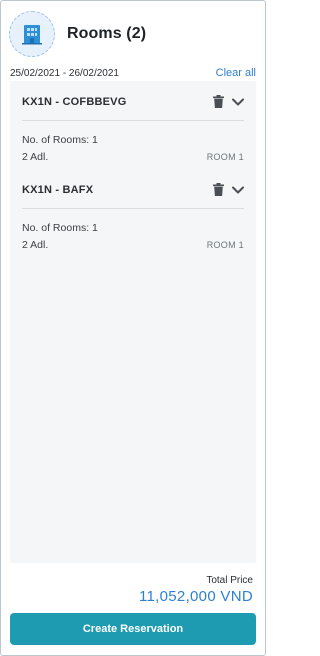  What do you see at coordinates (196, 596) in the screenshot?
I see `total-price-value: 11,052,000 VND` at bounding box center [196, 596].